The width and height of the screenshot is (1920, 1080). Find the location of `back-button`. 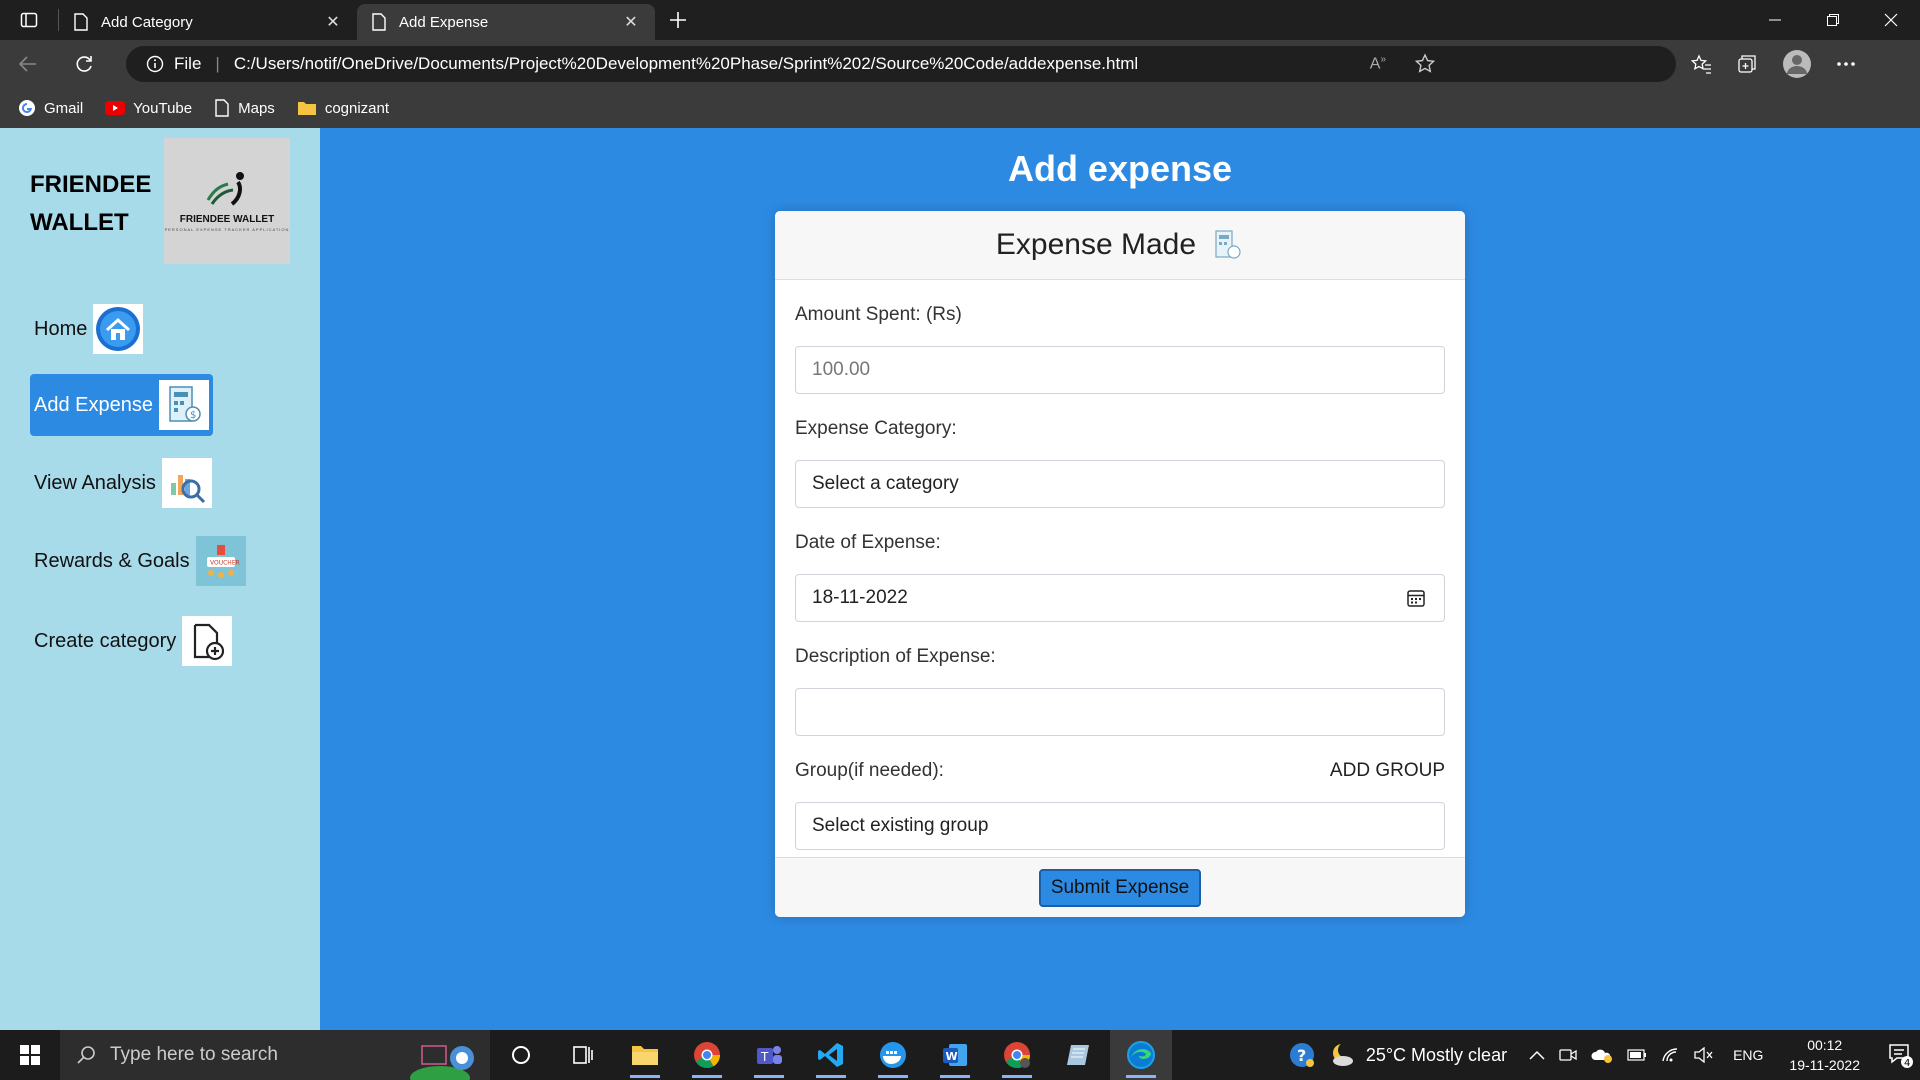

back-button is located at coordinates (28, 64).